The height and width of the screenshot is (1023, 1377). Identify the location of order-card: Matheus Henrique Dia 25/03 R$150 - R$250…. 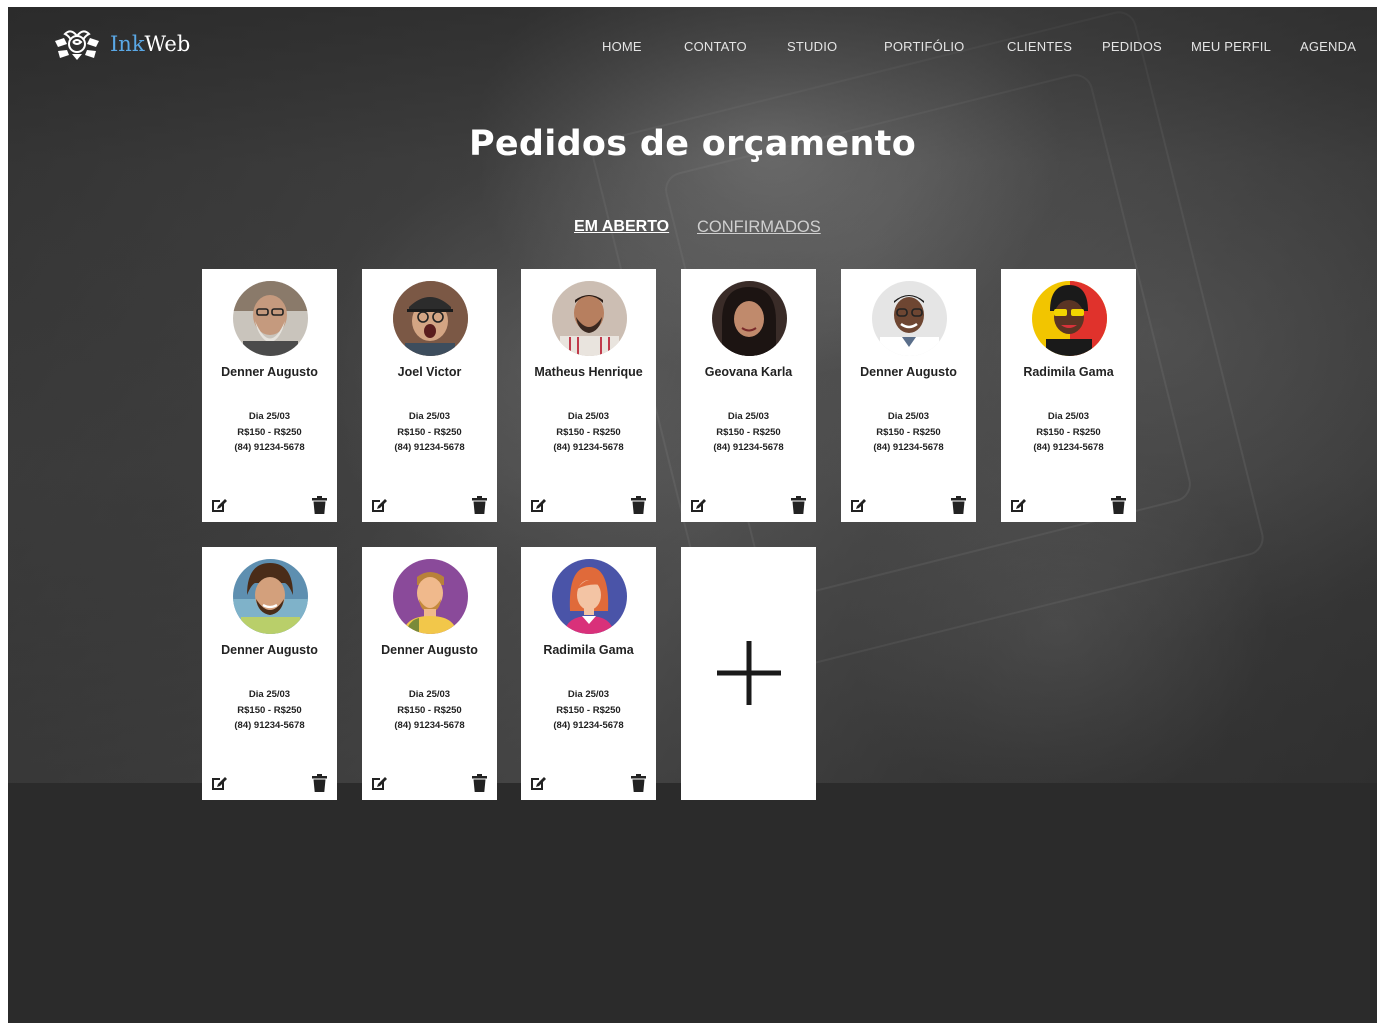
(588, 395).